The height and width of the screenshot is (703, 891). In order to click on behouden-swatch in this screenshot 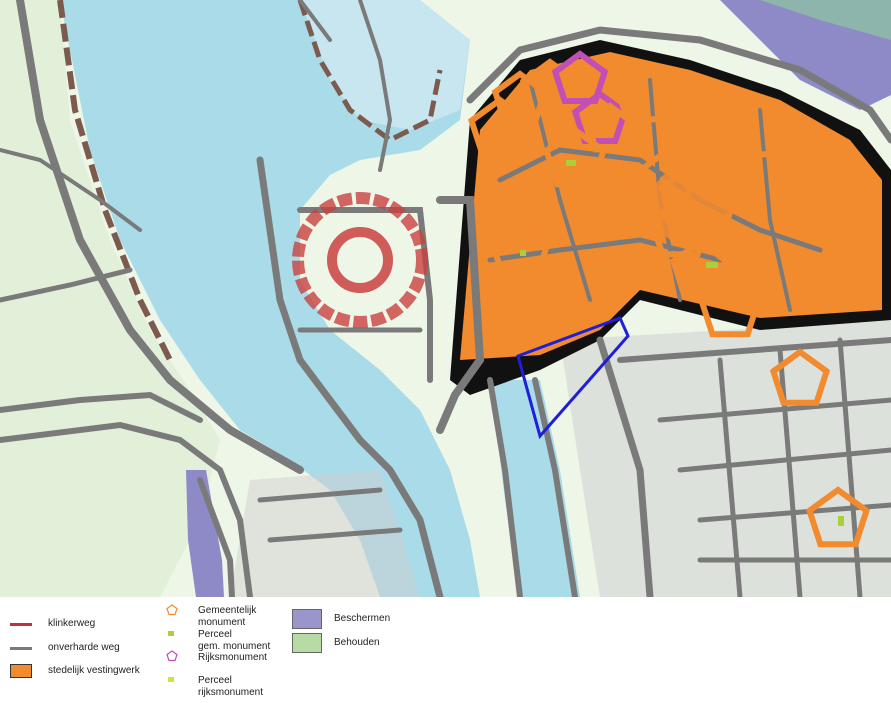, I will do `click(307, 643)`.